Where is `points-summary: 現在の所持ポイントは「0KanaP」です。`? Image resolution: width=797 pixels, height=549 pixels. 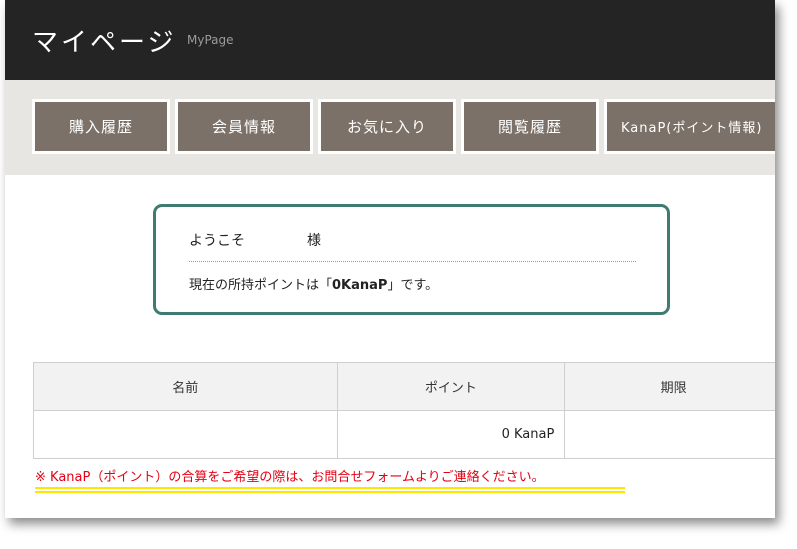 points-summary: 現在の所持ポイントは「0KanaP」です。 is located at coordinates (313, 283).